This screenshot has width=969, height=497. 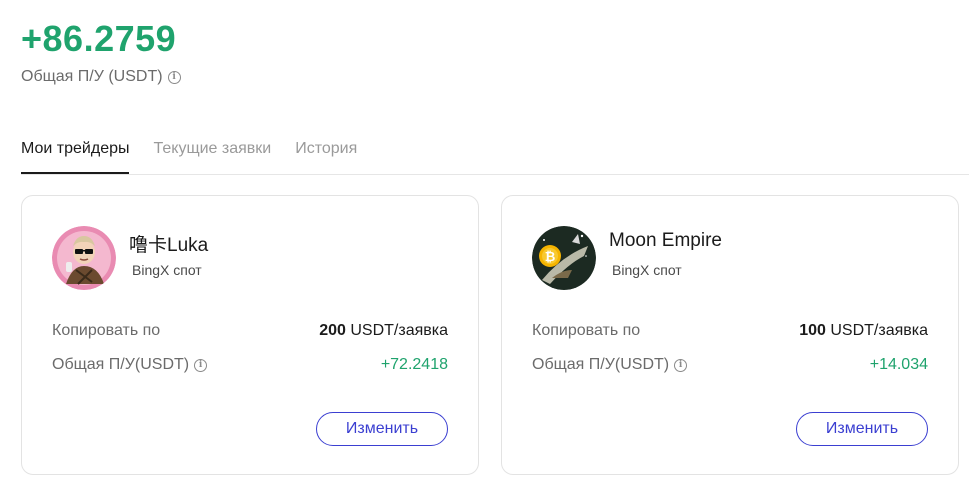 What do you see at coordinates (92, 76) in the screenshot?
I see `total-pnl-label-text: Общая П/У (USDT)` at bounding box center [92, 76].